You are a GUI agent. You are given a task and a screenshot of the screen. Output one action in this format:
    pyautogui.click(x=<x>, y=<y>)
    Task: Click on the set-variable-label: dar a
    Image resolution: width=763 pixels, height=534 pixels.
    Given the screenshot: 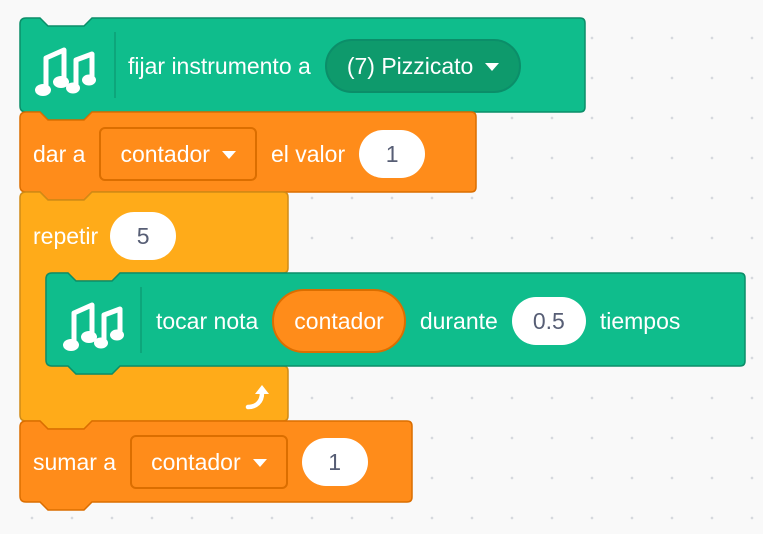 What is the action you would take?
    pyautogui.click(x=59, y=153)
    